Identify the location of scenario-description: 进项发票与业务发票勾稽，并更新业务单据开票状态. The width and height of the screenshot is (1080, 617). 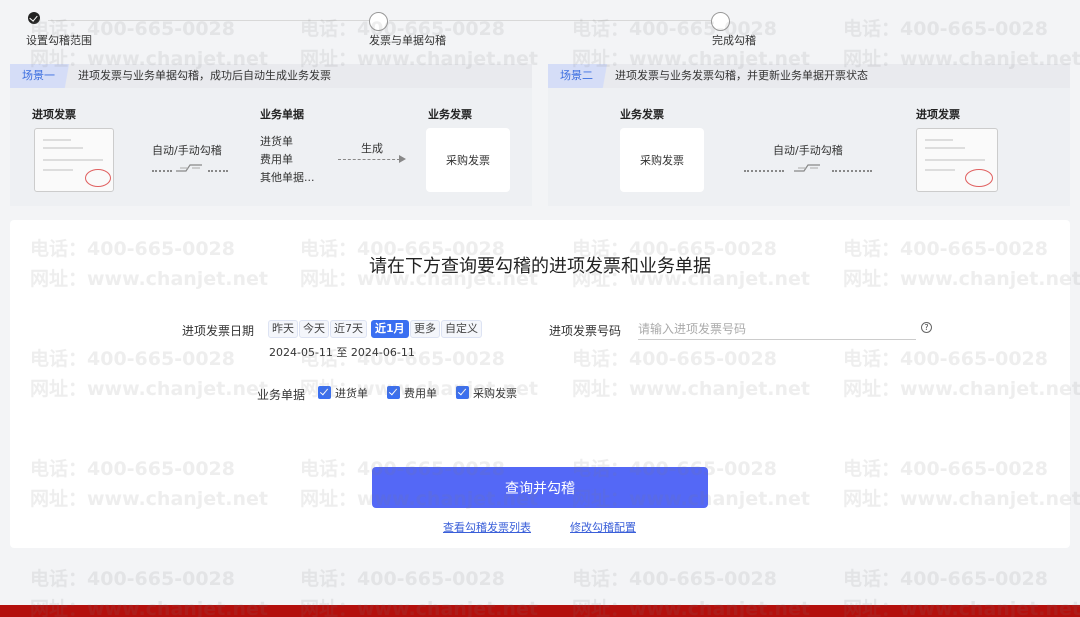
(741, 75).